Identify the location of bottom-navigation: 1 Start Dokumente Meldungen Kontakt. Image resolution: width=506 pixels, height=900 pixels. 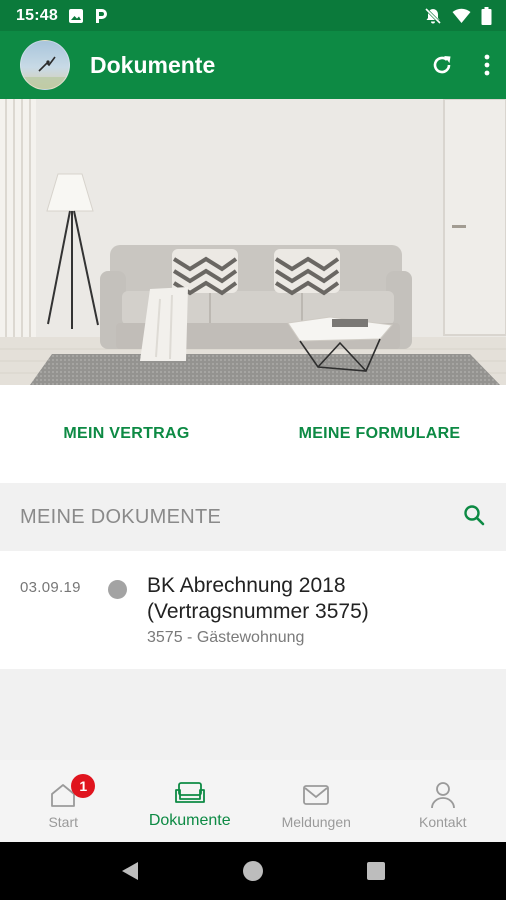
(253, 801).